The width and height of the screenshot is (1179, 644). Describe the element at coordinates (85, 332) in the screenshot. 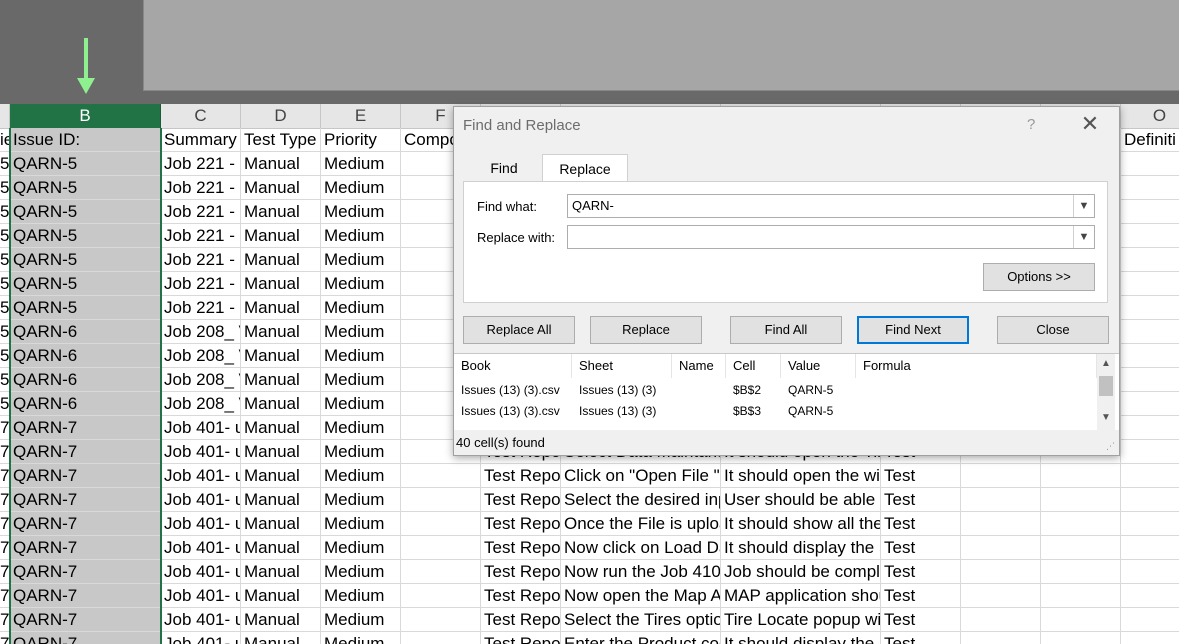

I see `table-cell: QARN-6` at that location.